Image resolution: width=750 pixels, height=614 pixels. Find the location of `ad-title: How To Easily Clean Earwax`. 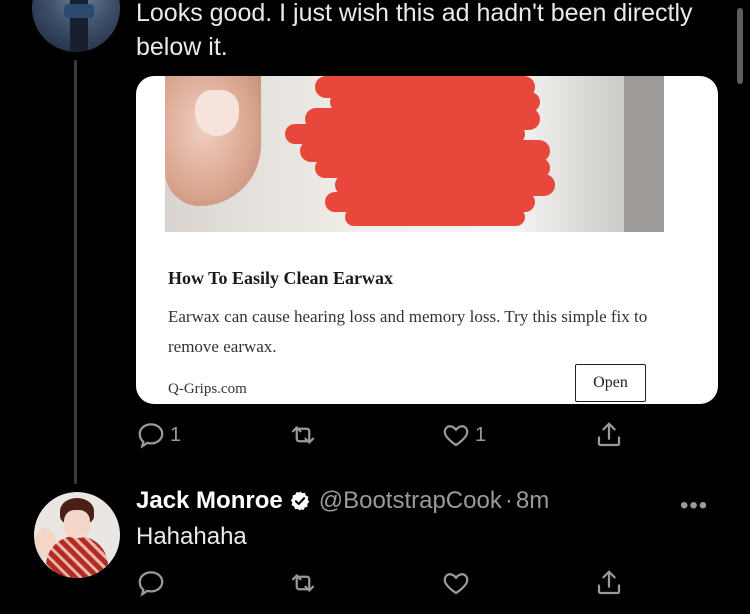

ad-title: How To Easily Clean Earwax is located at coordinates (281, 278).